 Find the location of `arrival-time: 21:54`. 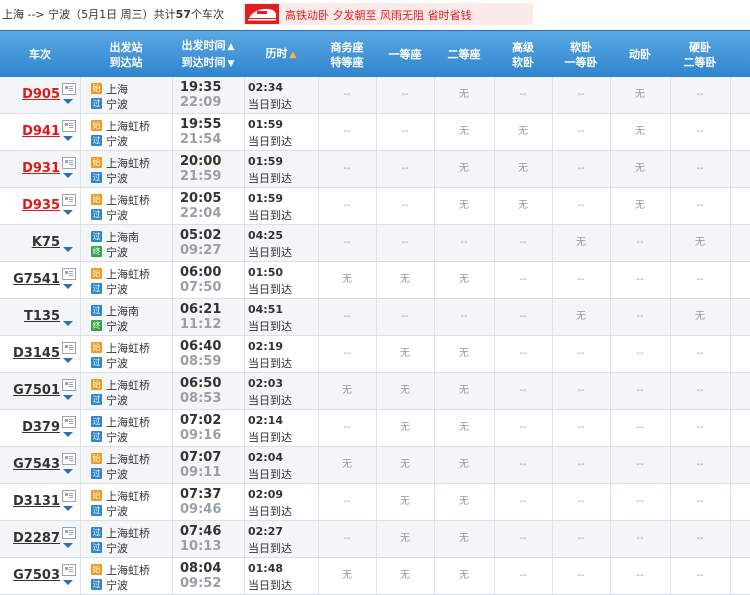

arrival-time: 21:54 is located at coordinates (201, 139).